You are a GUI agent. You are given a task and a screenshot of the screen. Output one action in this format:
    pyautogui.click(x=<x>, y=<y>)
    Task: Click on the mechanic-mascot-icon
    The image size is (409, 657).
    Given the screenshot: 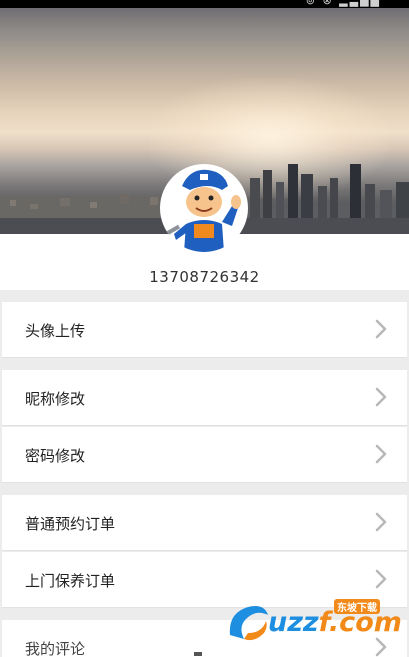 What is the action you would take?
    pyautogui.click(x=203, y=210)
    